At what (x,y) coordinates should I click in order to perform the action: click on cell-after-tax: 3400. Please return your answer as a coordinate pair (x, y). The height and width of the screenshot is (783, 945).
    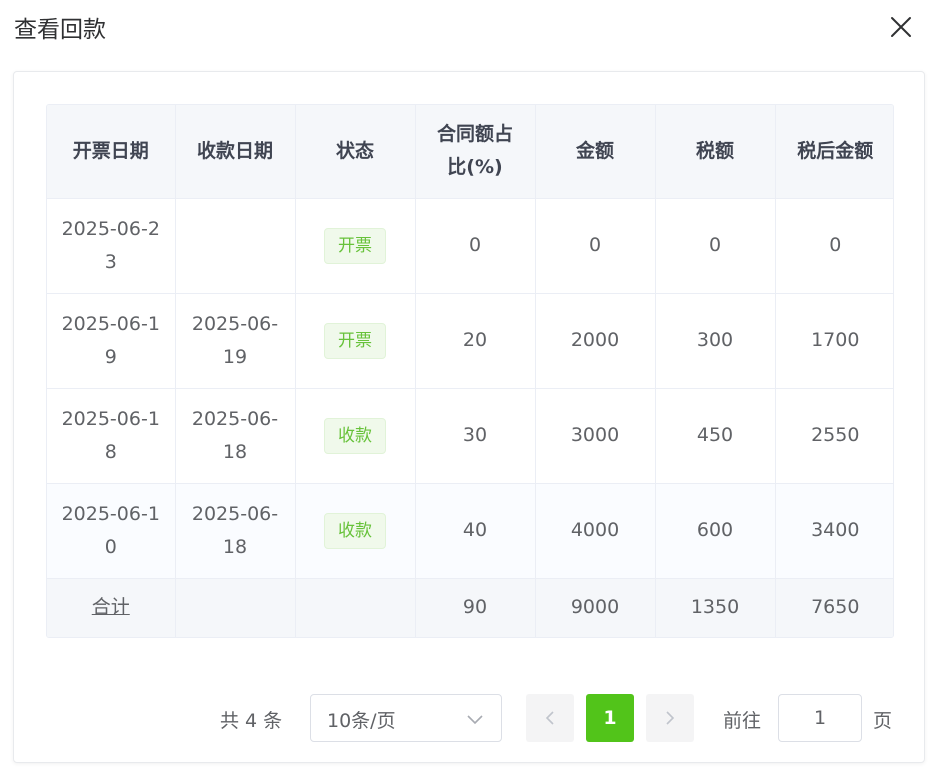
    Looking at the image, I should click on (834, 531).